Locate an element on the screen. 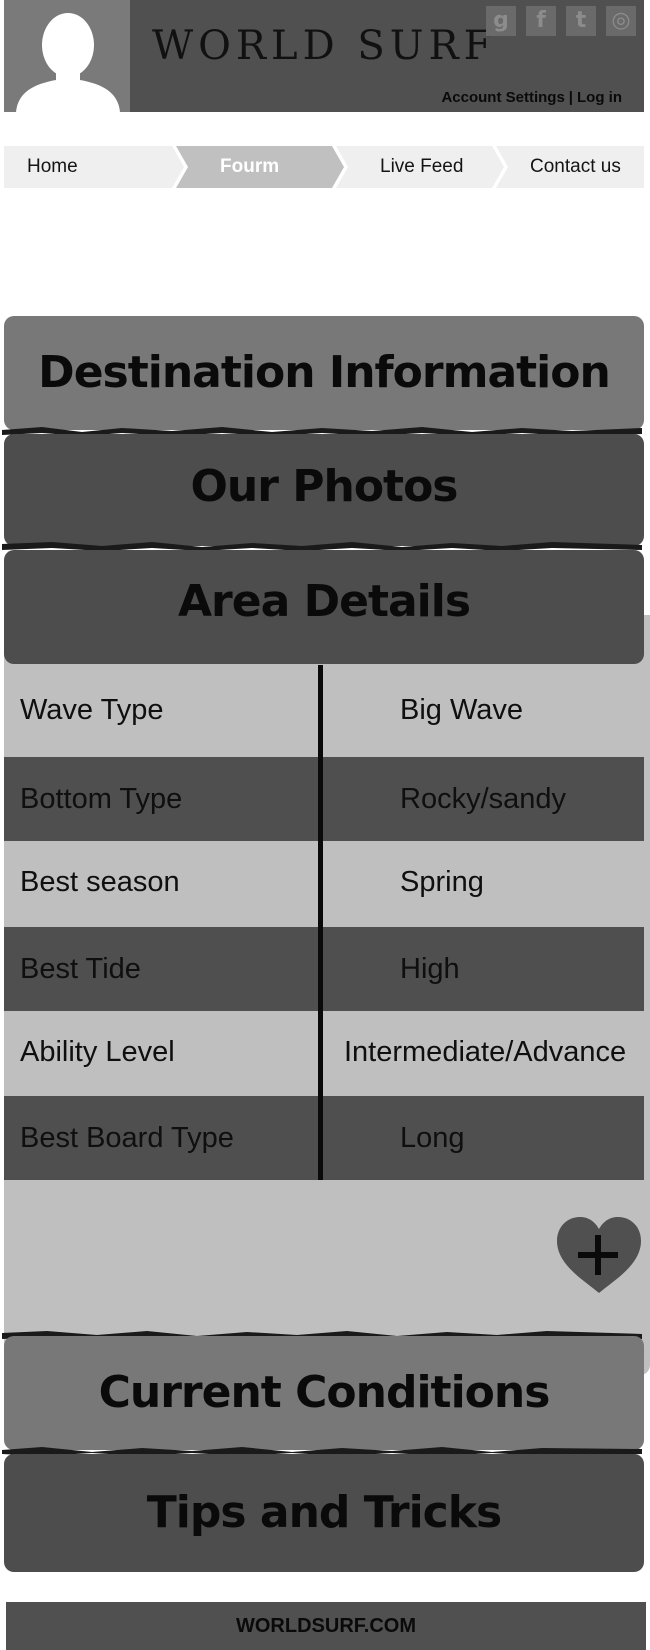 Image resolution: width=650 pixels, height=1650 pixels. area-details-section: Area Details is located at coordinates (324, 607).